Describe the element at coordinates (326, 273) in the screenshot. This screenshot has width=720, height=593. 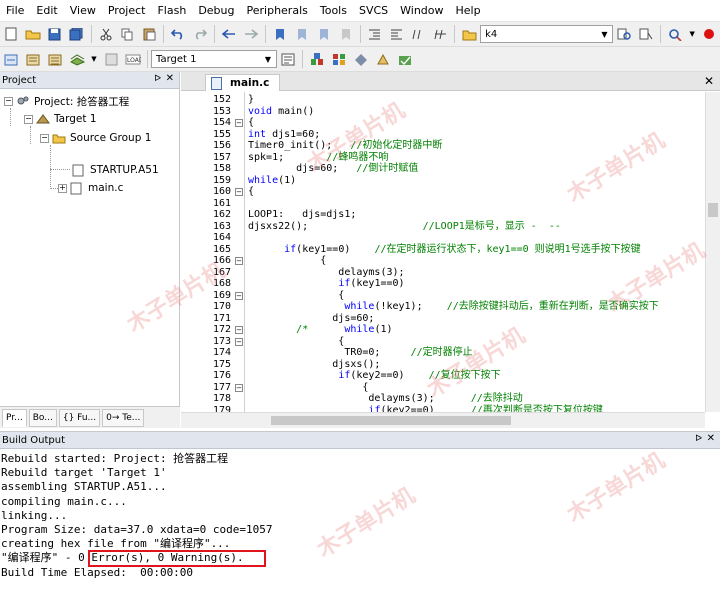
I see `code-line: delayms(3);` at that location.